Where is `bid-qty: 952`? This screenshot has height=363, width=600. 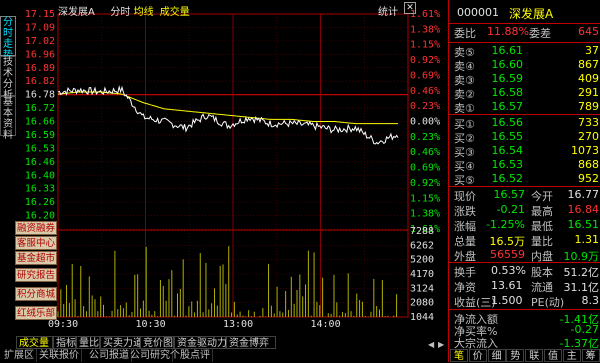
bid-qty: 952 is located at coordinates (588, 178).